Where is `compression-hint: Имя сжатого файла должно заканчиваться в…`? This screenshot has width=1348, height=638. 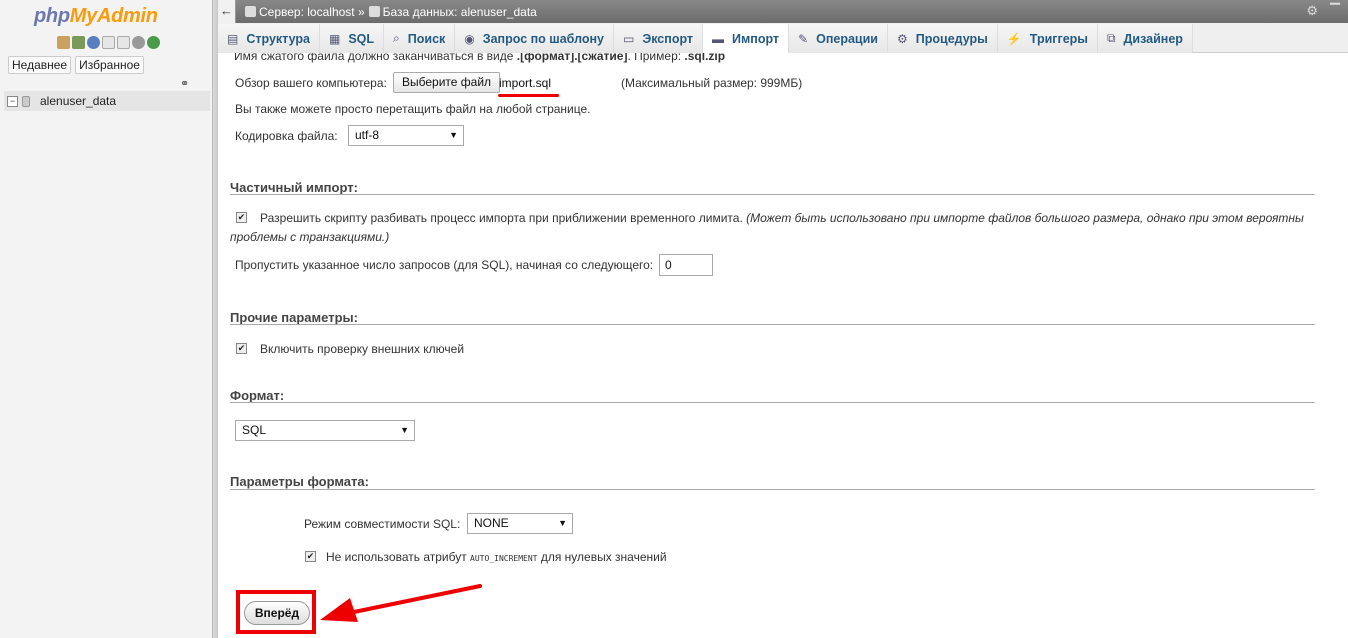
compression-hint: Имя сжатого файла должно заканчиваться в… is located at coordinates (479, 58).